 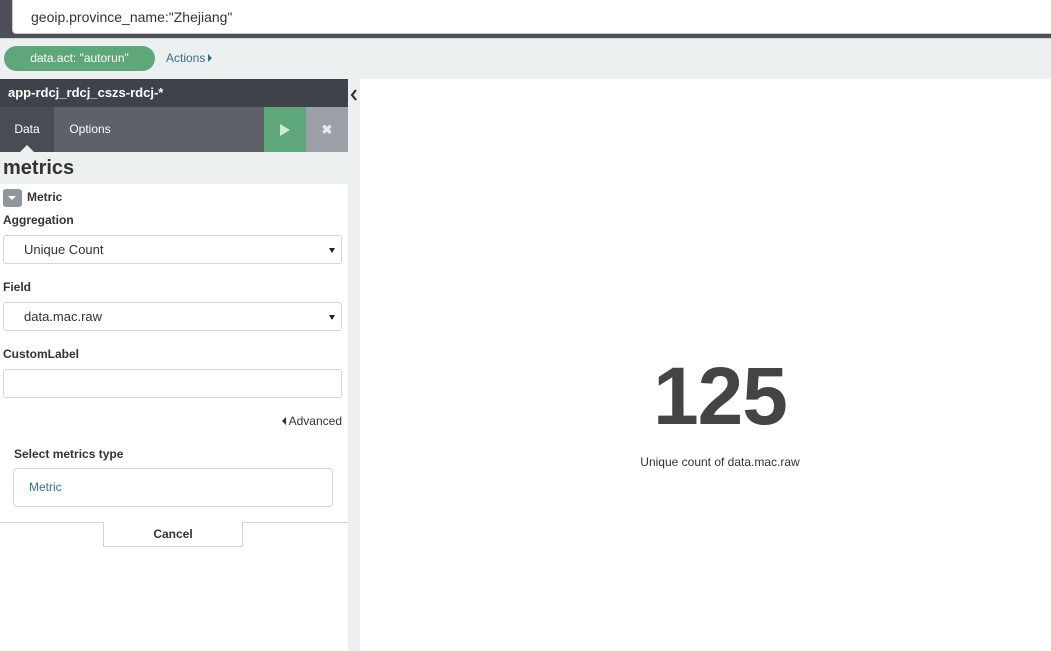 What do you see at coordinates (41, 354) in the screenshot?
I see `custom-label-label: CustomLabel` at bounding box center [41, 354].